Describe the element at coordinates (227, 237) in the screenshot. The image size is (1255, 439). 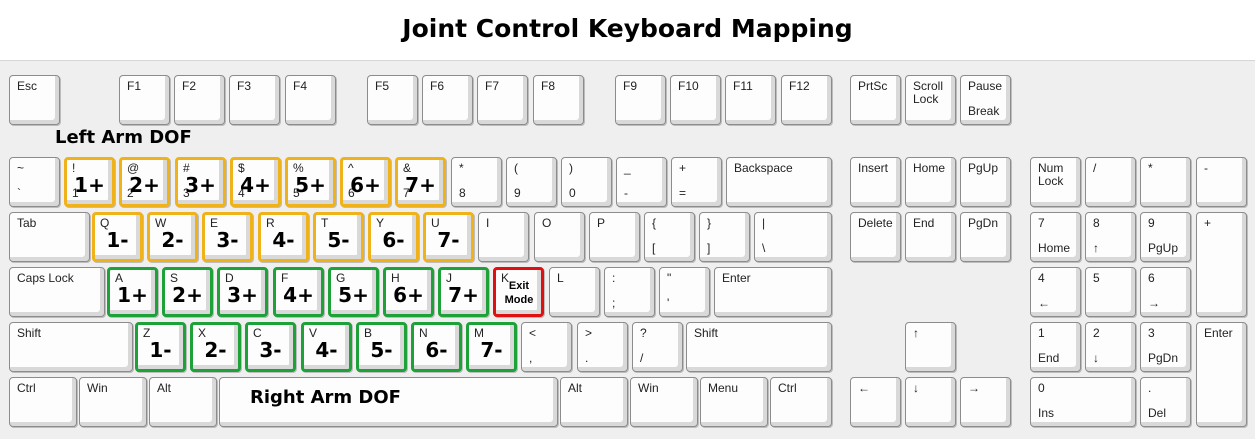
I see `key-e: E 3-` at that location.